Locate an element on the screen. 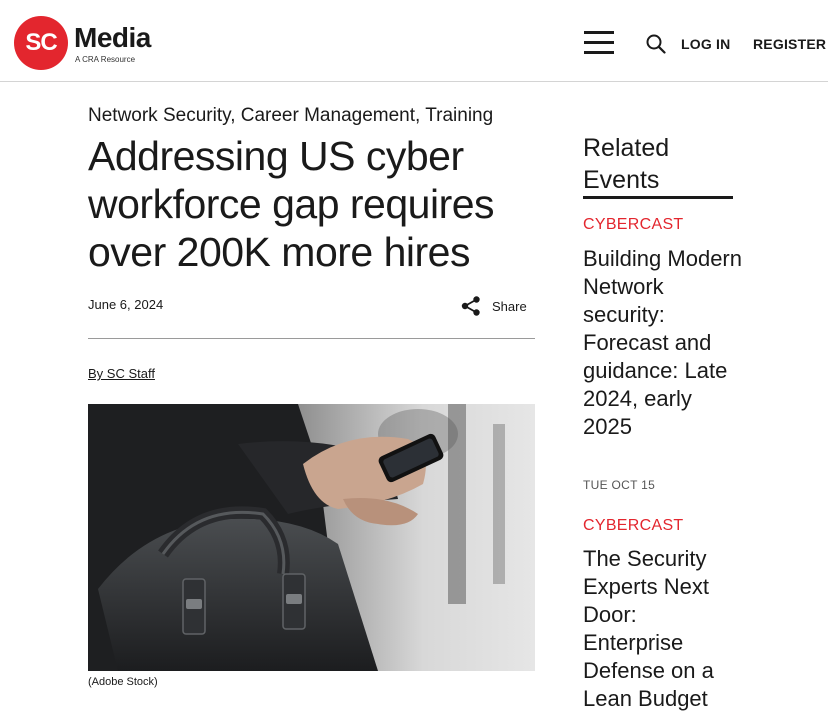  logo-mark: SC is located at coordinates (41, 43).